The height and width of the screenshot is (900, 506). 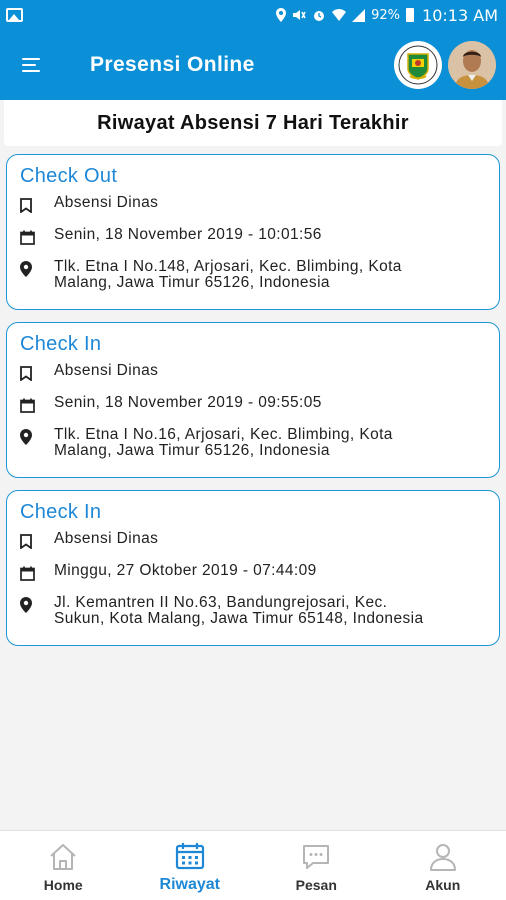 I want to click on section-title: Riwayat Absensi 7 Hari Terakhir, so click(x=253, y=123).